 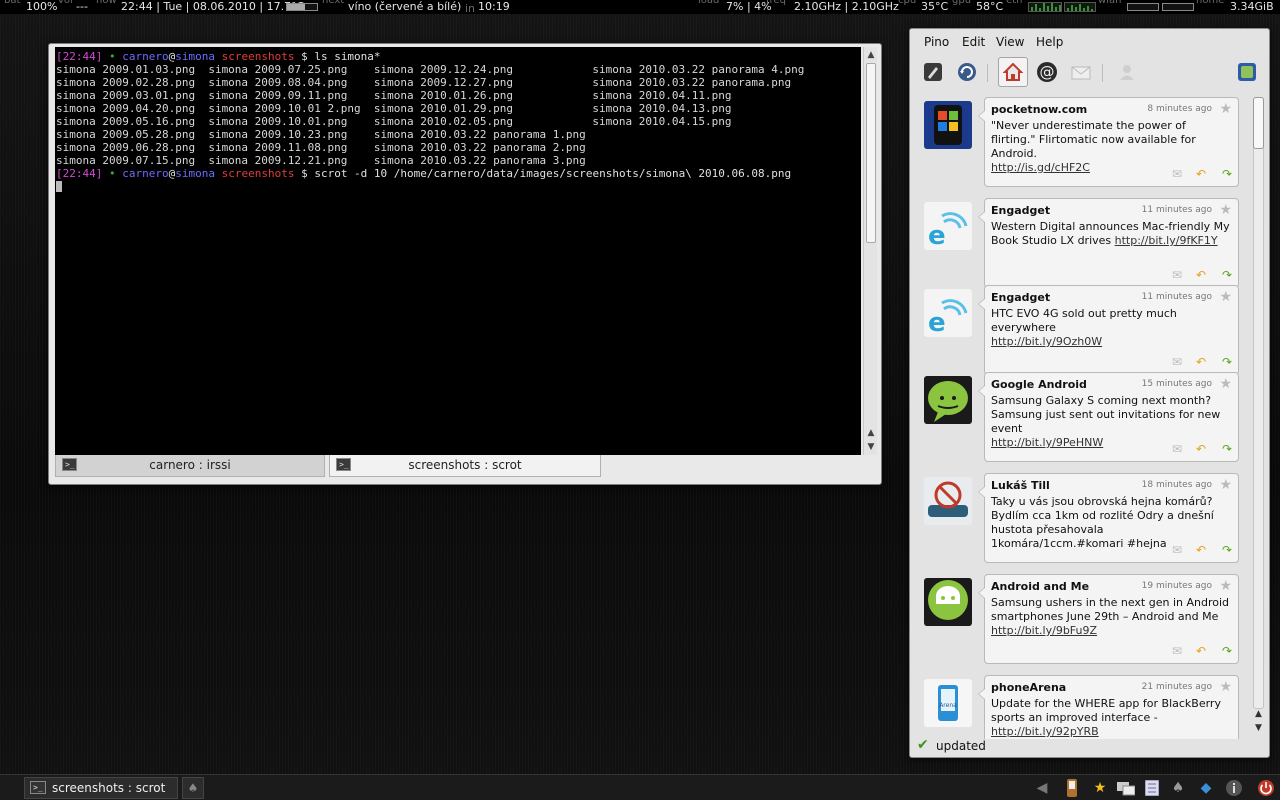 I want to click on mentions-button: @, so click(x=1047, y=72).